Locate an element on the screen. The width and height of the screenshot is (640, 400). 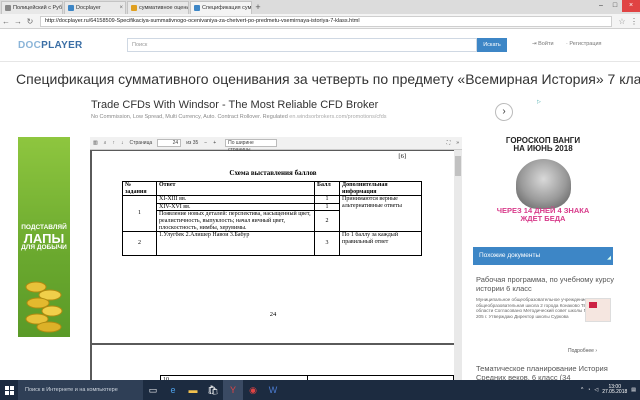
register-link: · Регистрация is located at coordinates (584, 44).